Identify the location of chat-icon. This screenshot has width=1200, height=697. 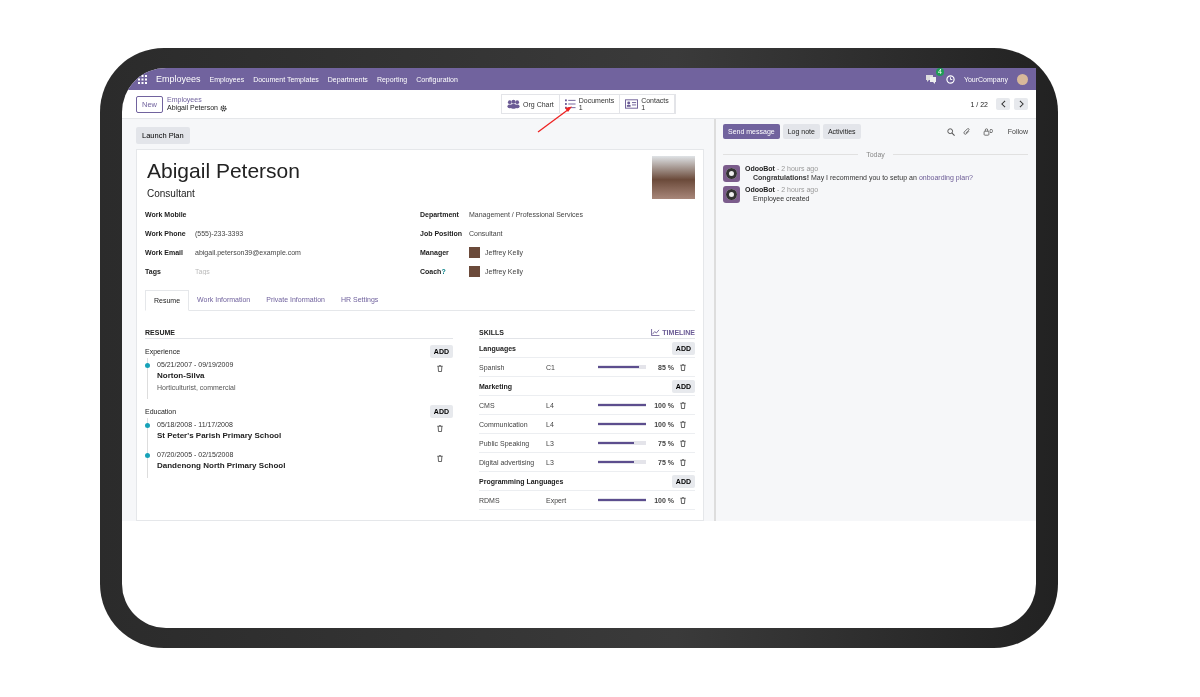
(930, 79).